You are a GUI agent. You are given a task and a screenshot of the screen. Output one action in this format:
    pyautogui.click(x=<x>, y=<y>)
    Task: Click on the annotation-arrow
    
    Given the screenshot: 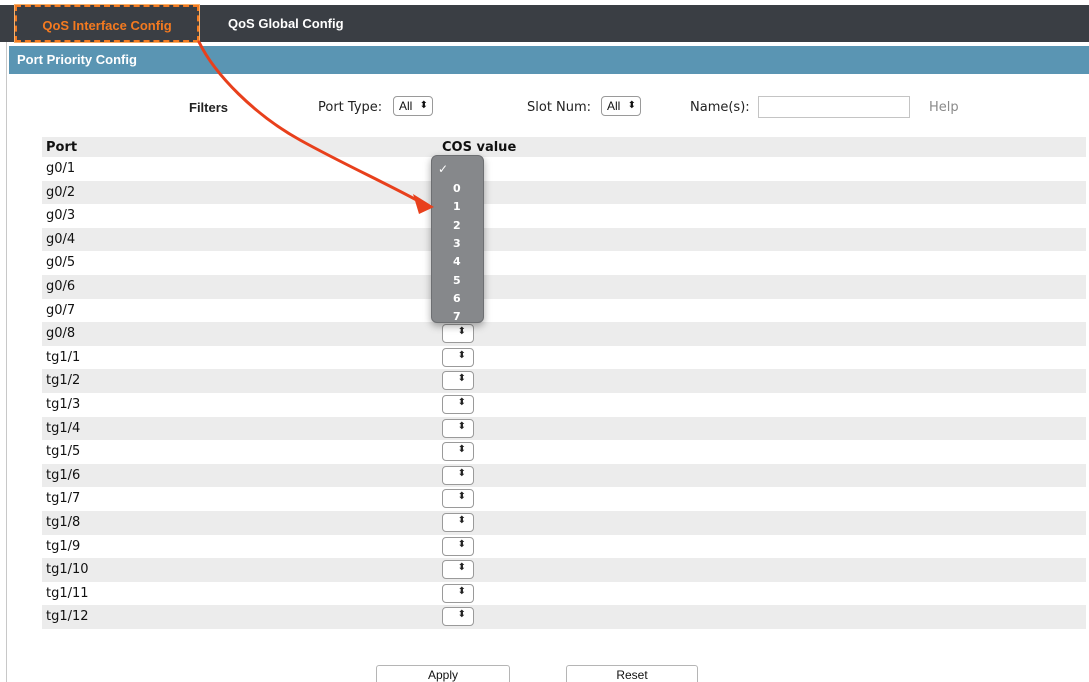 What is the action you would take?
    pyautogui.click(x=315, y=127)
    